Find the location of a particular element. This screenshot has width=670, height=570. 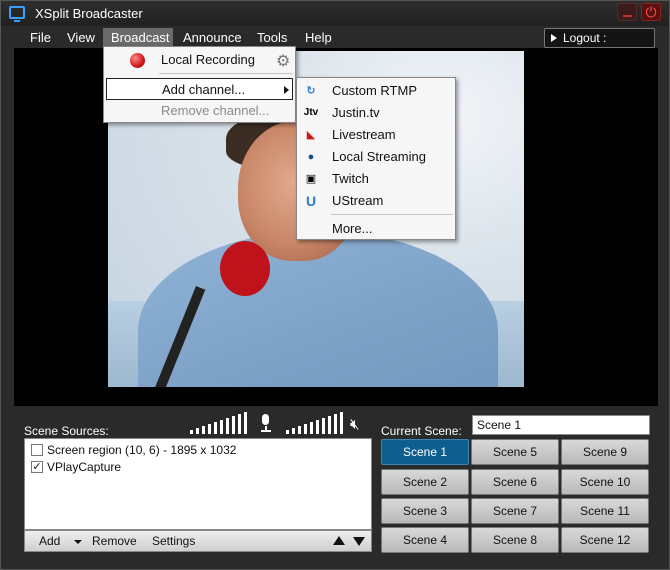

move-up-icon is located at coordinates (339, 540).